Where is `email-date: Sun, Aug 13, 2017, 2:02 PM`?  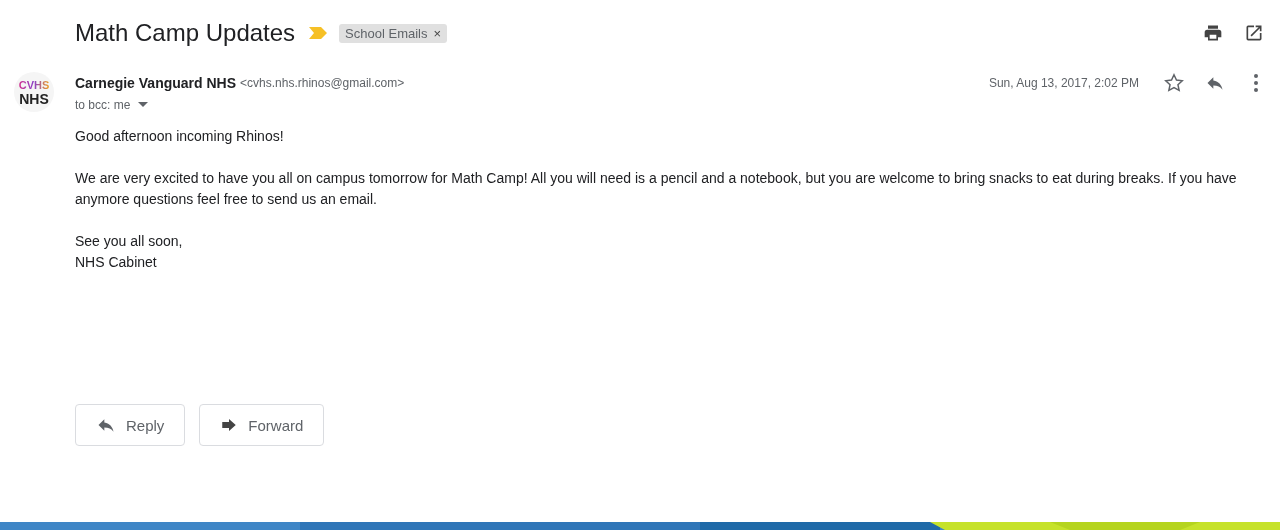
email-date: Sun, Aug 13, 2017, 2:02 PM is located at coordinates (1063, 83).